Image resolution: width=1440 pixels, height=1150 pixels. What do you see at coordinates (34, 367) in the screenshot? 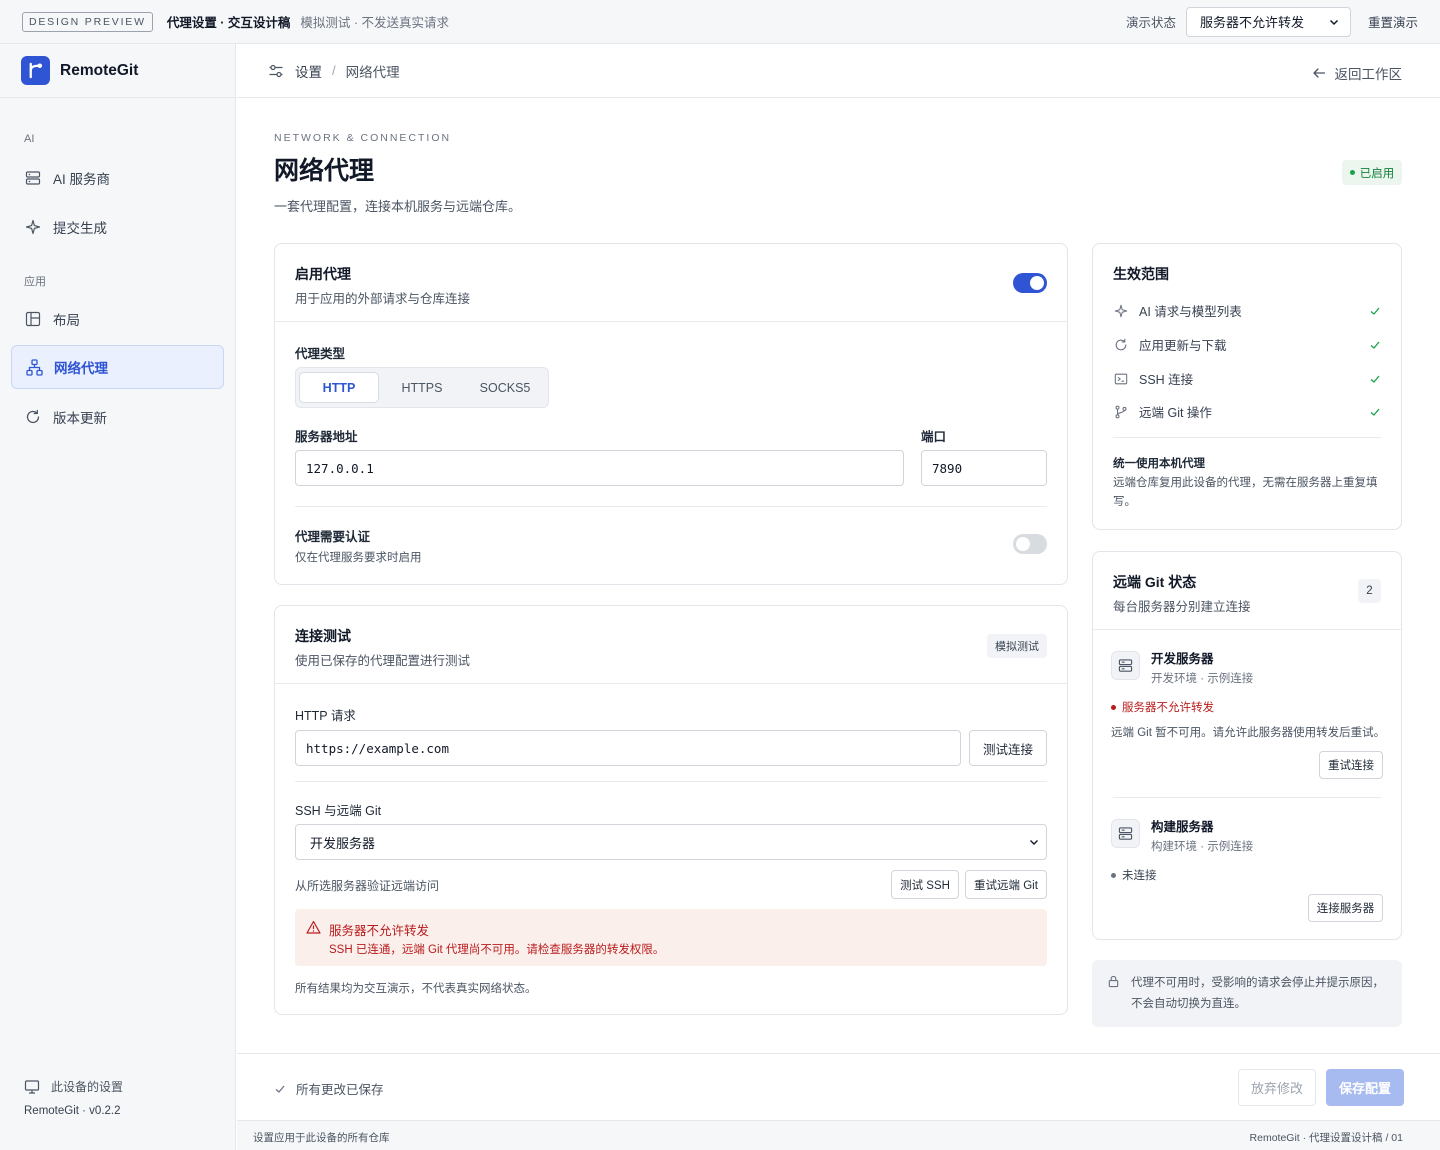
I see `network-icon` at bounding box center [34, 367].